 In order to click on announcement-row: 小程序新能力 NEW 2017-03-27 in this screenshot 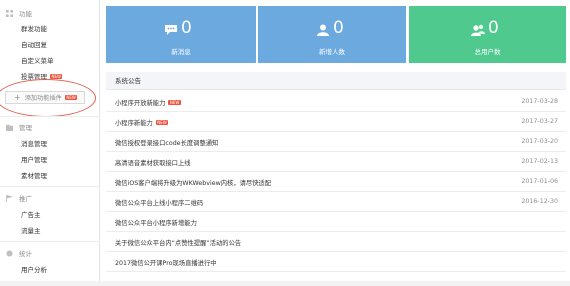, I will do `click(336, 122)`.